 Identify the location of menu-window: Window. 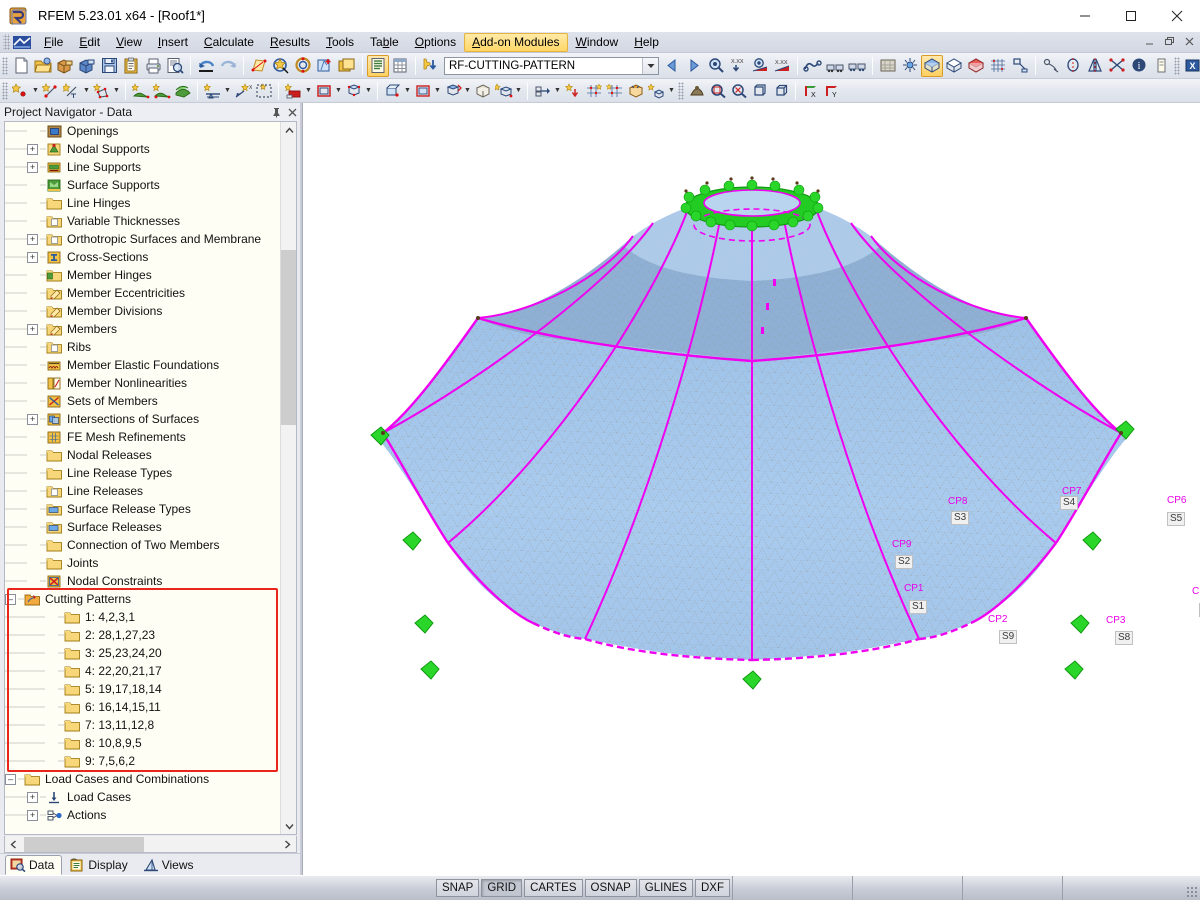
(597, 42).